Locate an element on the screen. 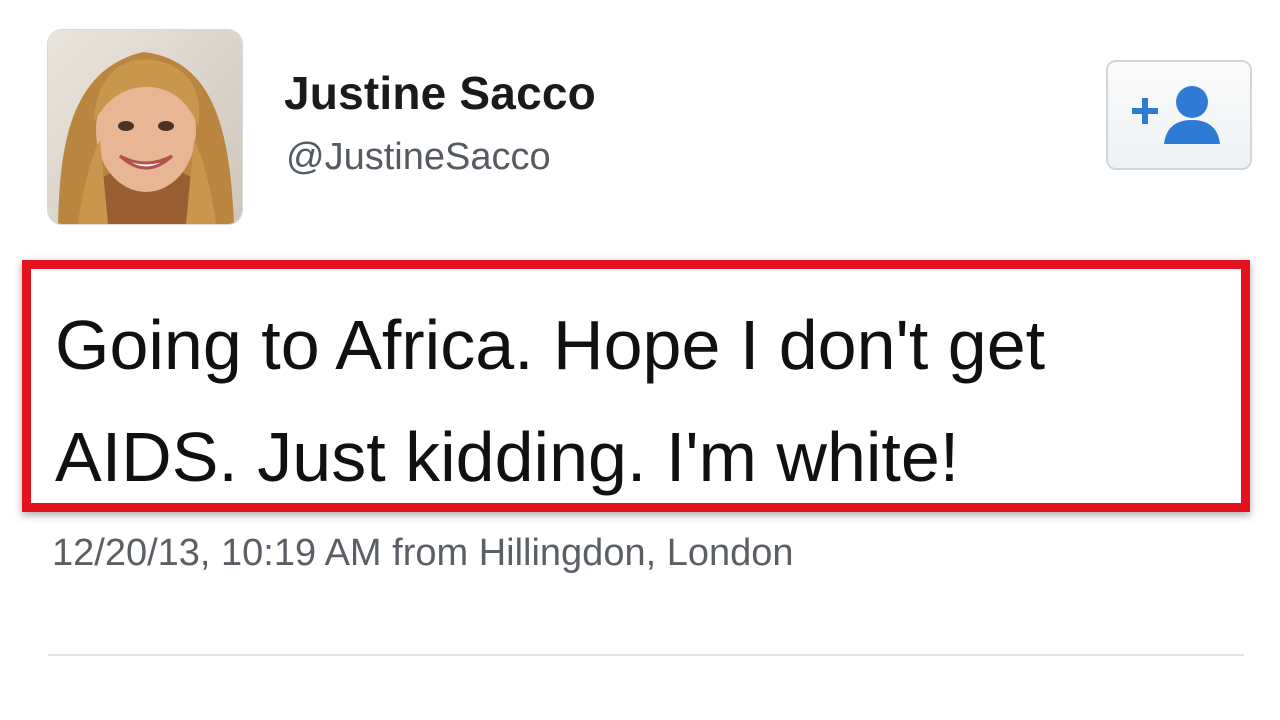 This screenshot has height=720, width=1280. add-user-icon is located at coordinates (1176, 115).